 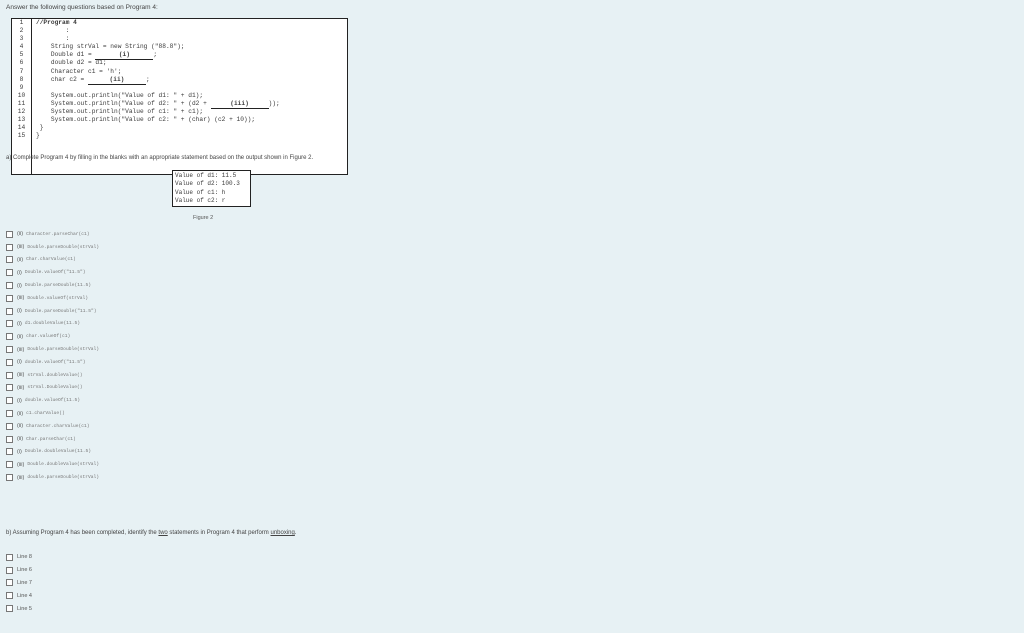 I want to click on option-a-item: (iii) strVal.DoubleValue(), so click(x=52, y=388).